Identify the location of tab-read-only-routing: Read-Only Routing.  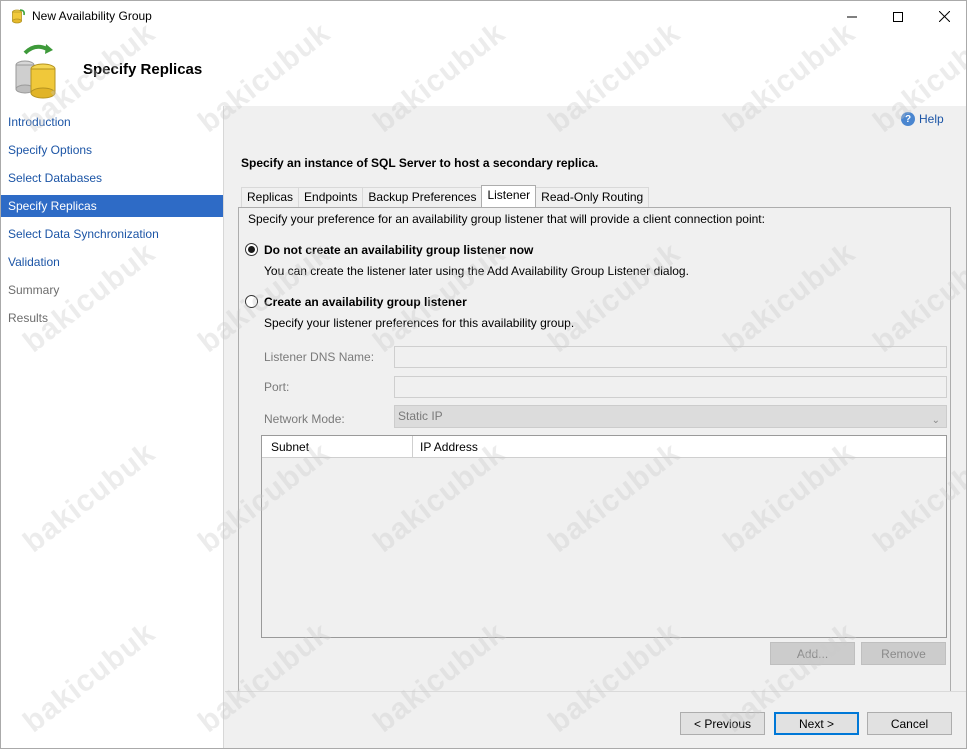
(592, 197).